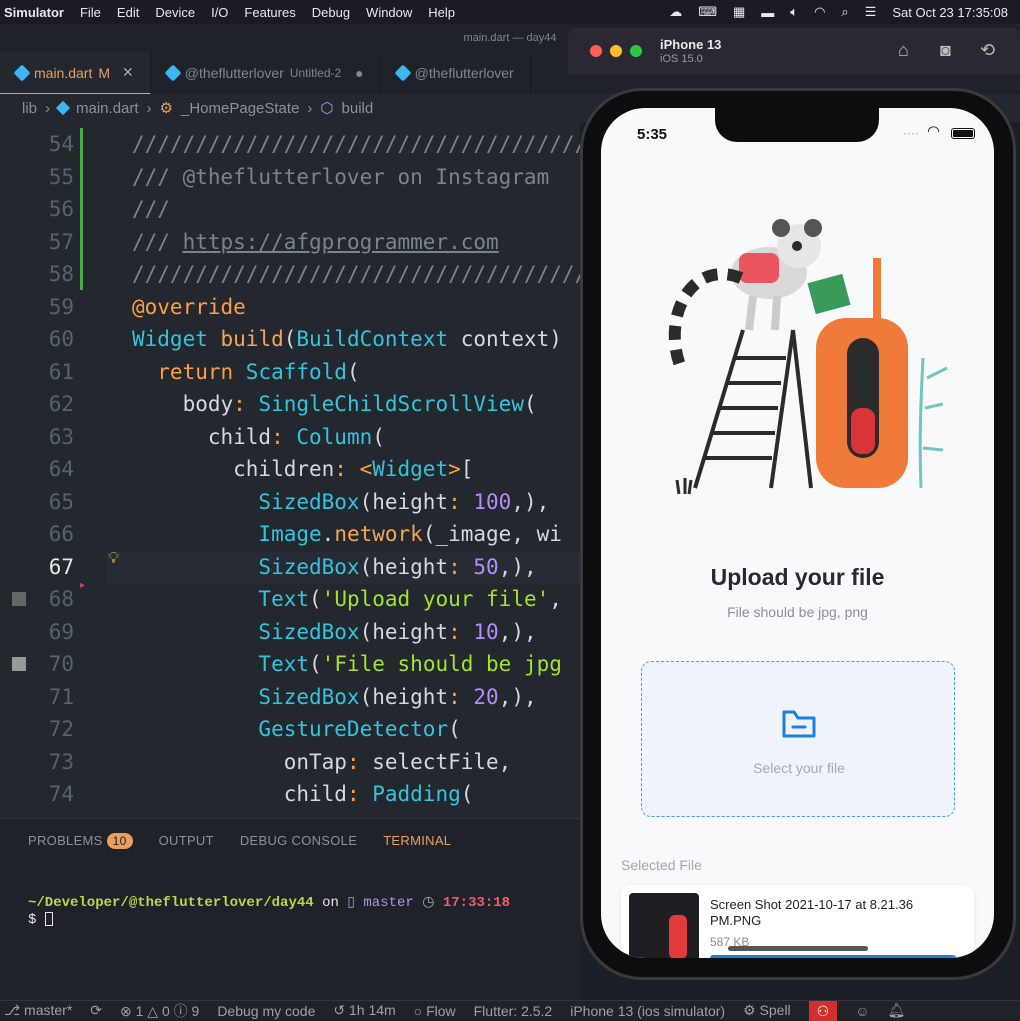 The width and height of the screenshot is (1020, 1021). What do you see at coordinates (290, 534) in the screenshot?
I see `code-line: 66 Image.network(_image, wi` at bounding box center [290, 534].